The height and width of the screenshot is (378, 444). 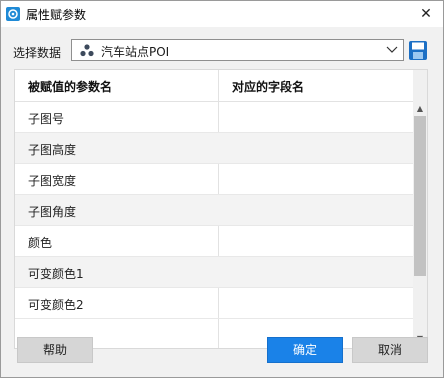 I want to click on app-icon, so click(x=13, y=14).